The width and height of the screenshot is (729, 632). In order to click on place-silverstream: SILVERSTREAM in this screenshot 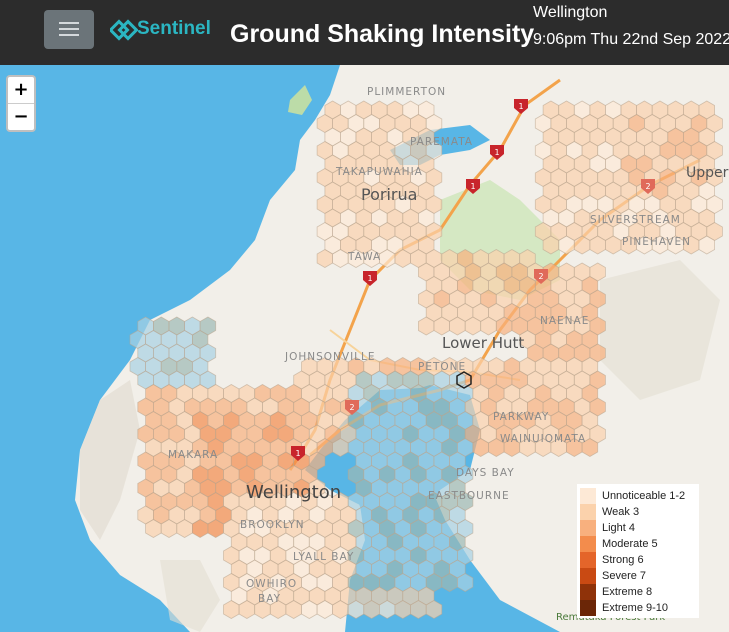, I will do `click(635, 220)`.